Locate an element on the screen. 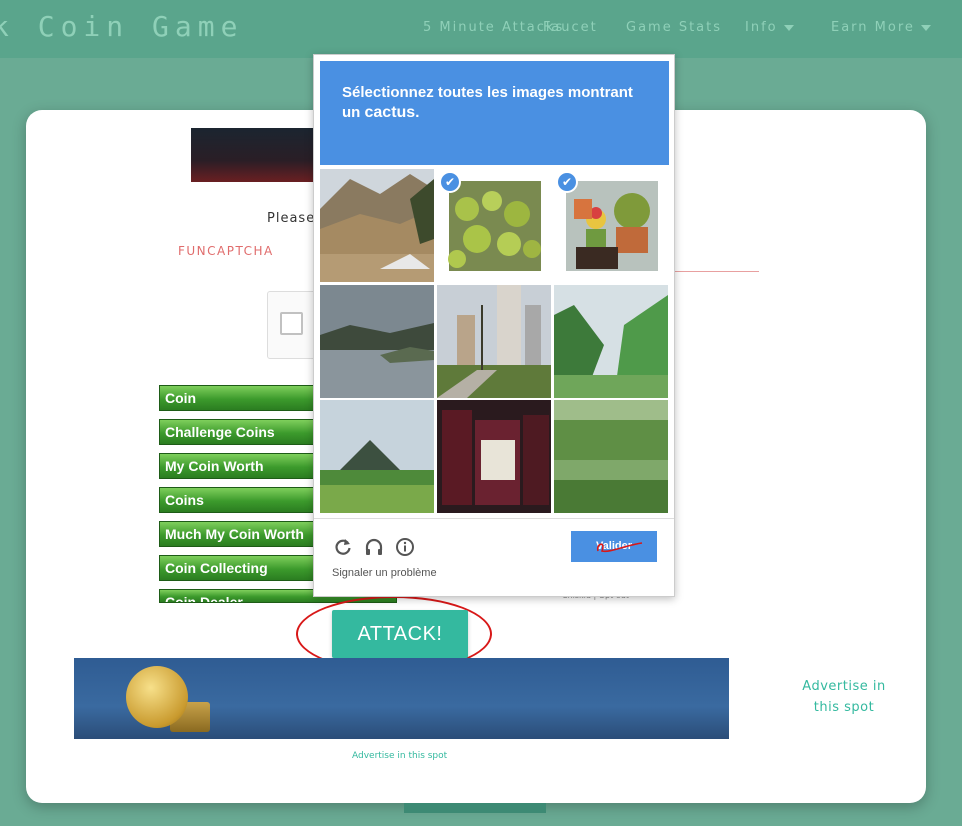  red-scribble-annotation is located at coordinates (619, 547).